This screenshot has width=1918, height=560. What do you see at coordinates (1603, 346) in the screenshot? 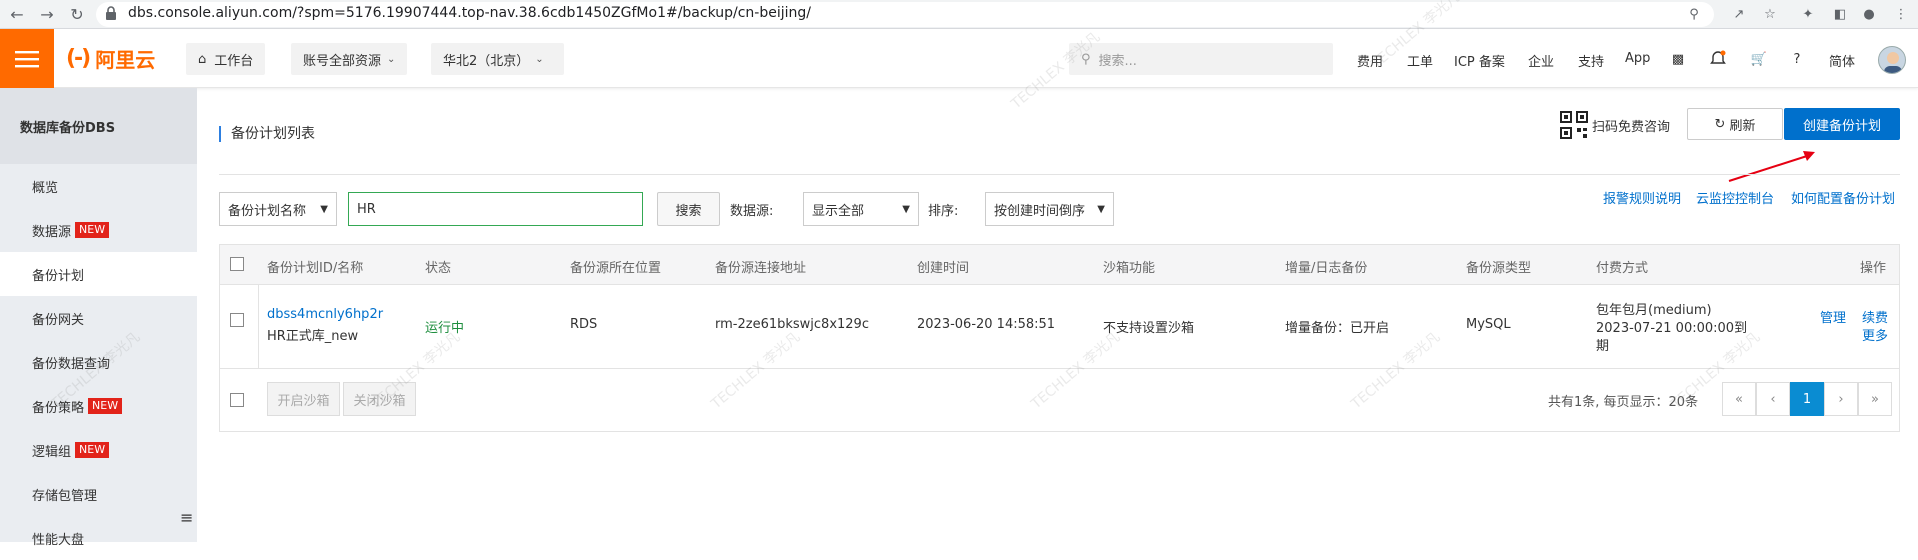
I see `billing-expiry-suffix: 期` at bounding box center [1603, 346].